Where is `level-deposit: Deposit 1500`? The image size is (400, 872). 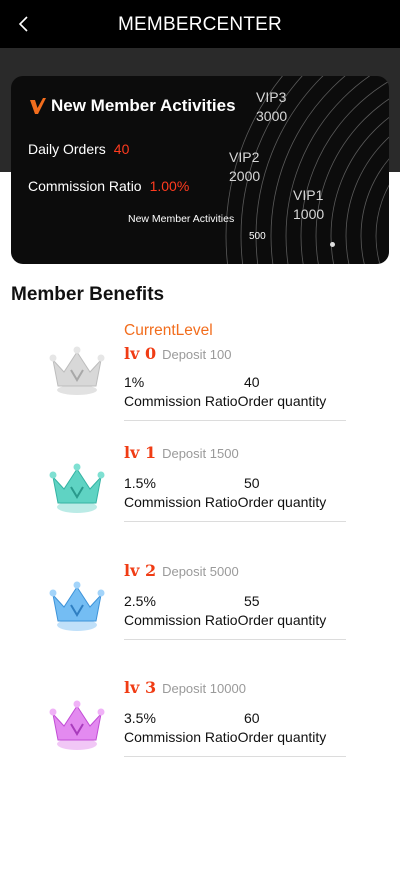
level-deposit: Deposit 1500 is located at coordinates (200, 453).